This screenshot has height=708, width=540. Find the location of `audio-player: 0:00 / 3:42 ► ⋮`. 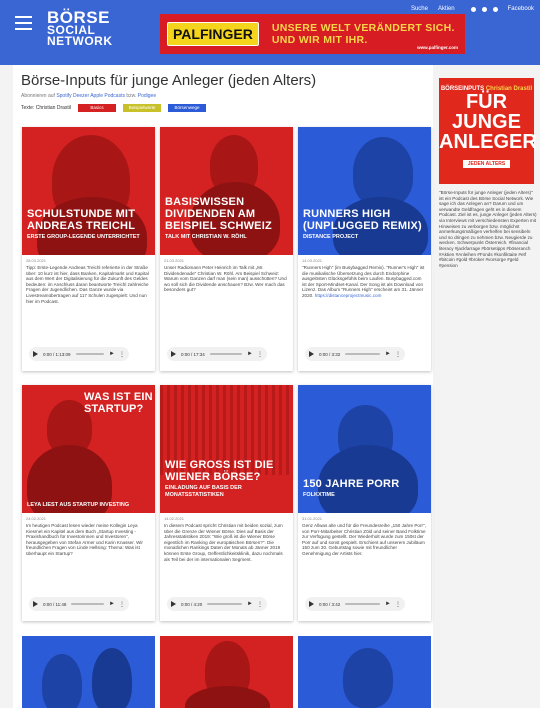

audio-player: 0:00 / 3:42 ► ⋮ is located at coordinates (355, 604).